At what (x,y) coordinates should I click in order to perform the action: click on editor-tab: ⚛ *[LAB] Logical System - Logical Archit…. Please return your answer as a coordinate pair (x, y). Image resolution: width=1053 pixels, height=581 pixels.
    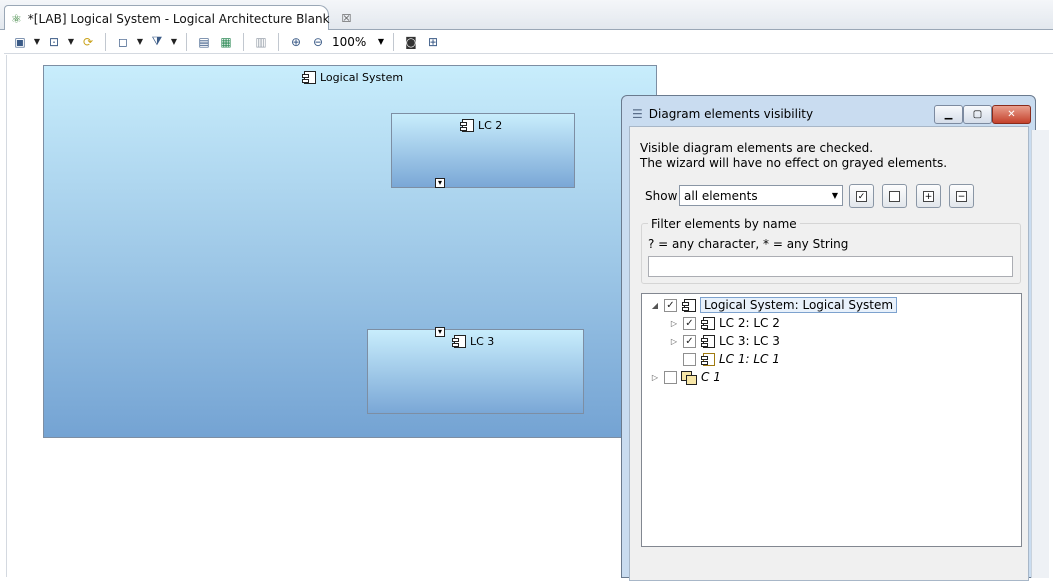
    Looking at the image, I should click on (177, 18).